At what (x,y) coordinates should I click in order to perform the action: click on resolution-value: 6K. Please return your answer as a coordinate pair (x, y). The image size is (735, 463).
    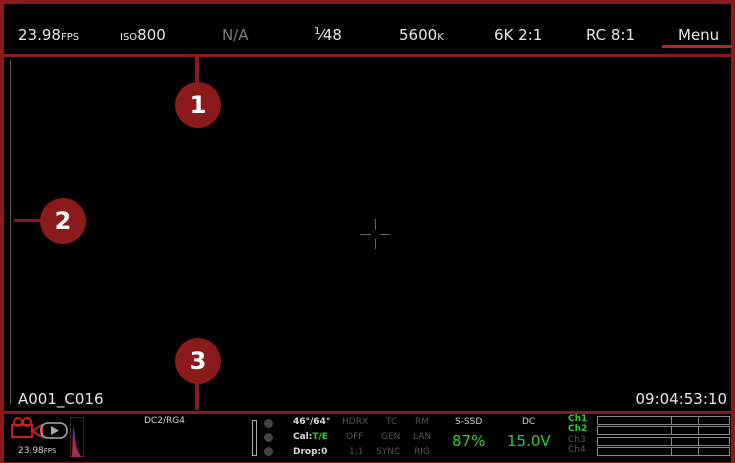
    Looking at the image, I should click on (504, 35).